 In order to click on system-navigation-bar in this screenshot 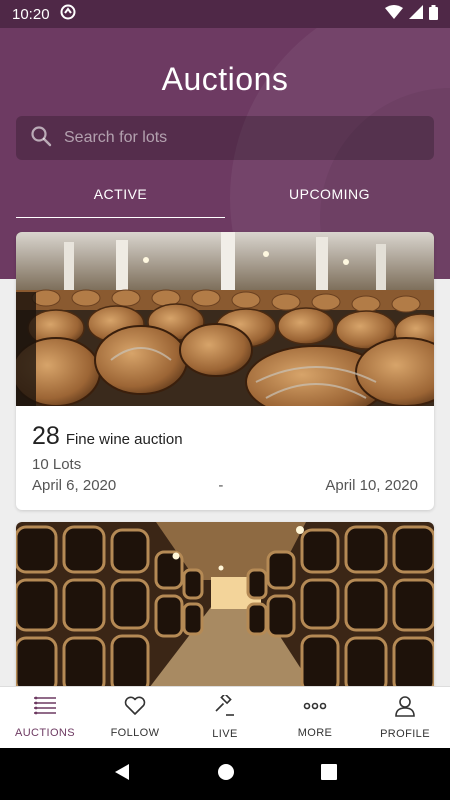, I will do `click(225, 774)`.